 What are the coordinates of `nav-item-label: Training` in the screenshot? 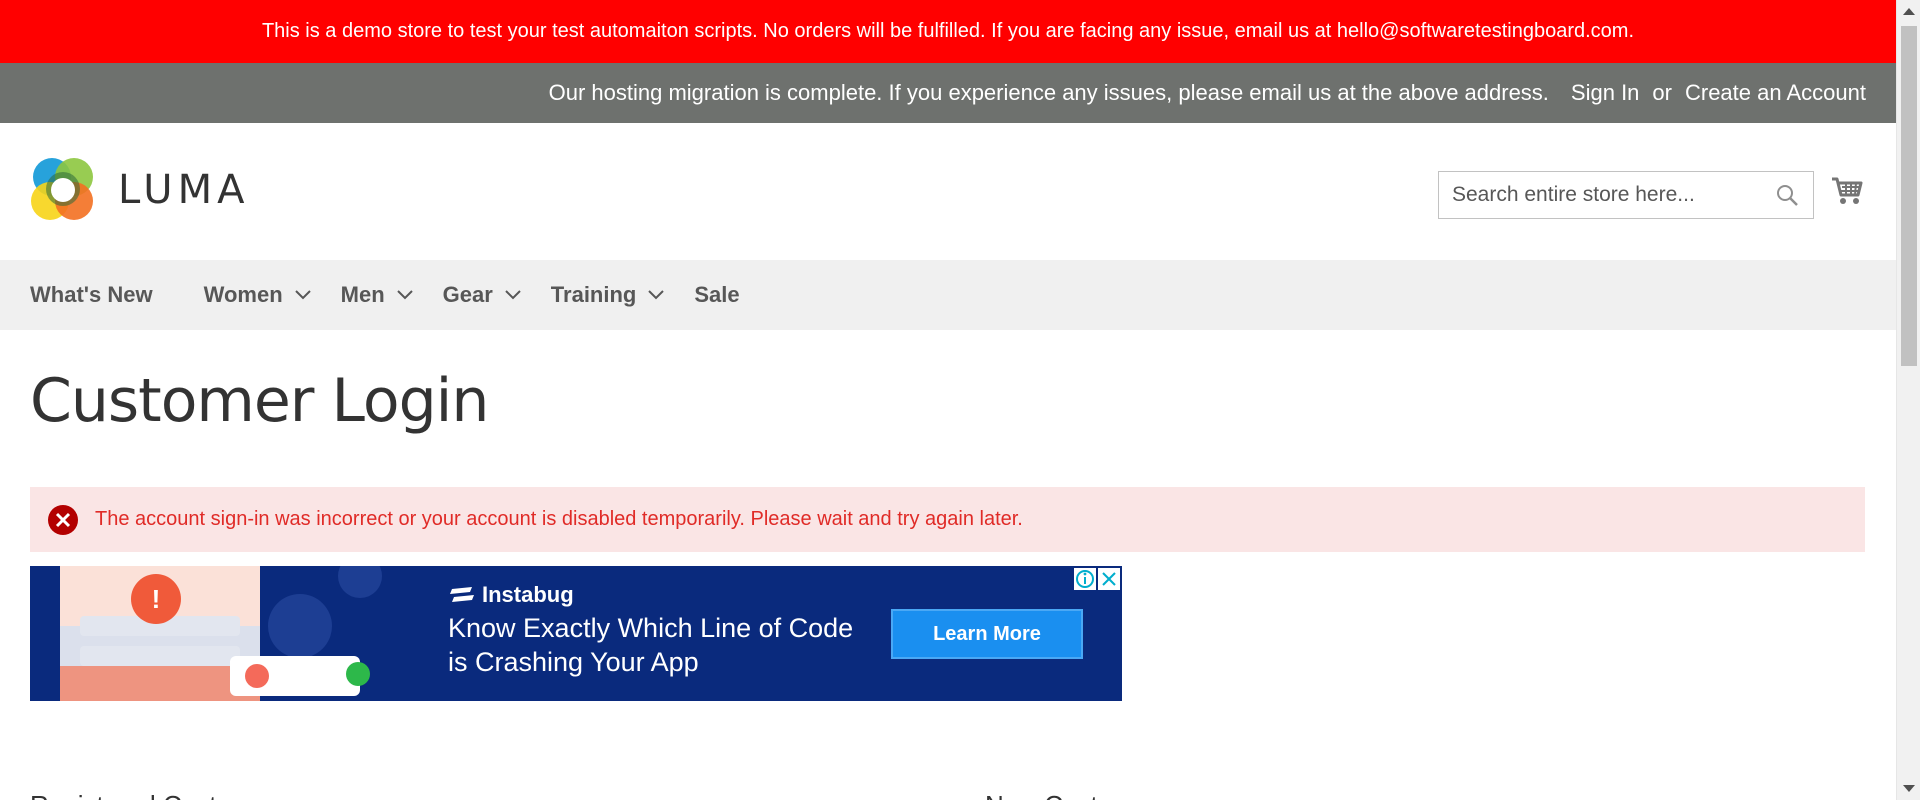 It's located at (593, 294).